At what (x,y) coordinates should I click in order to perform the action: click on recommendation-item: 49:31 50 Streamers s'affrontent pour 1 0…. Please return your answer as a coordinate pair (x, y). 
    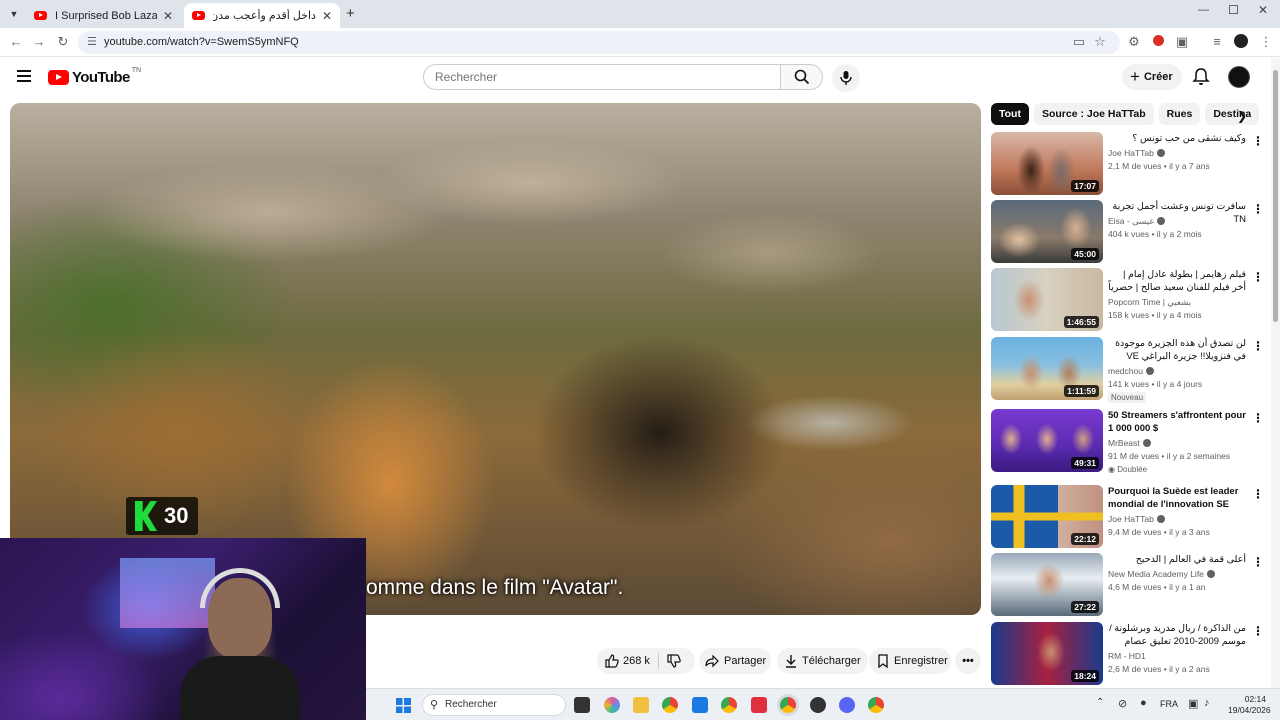
    Looking at the image, I should click on (1127, 441).